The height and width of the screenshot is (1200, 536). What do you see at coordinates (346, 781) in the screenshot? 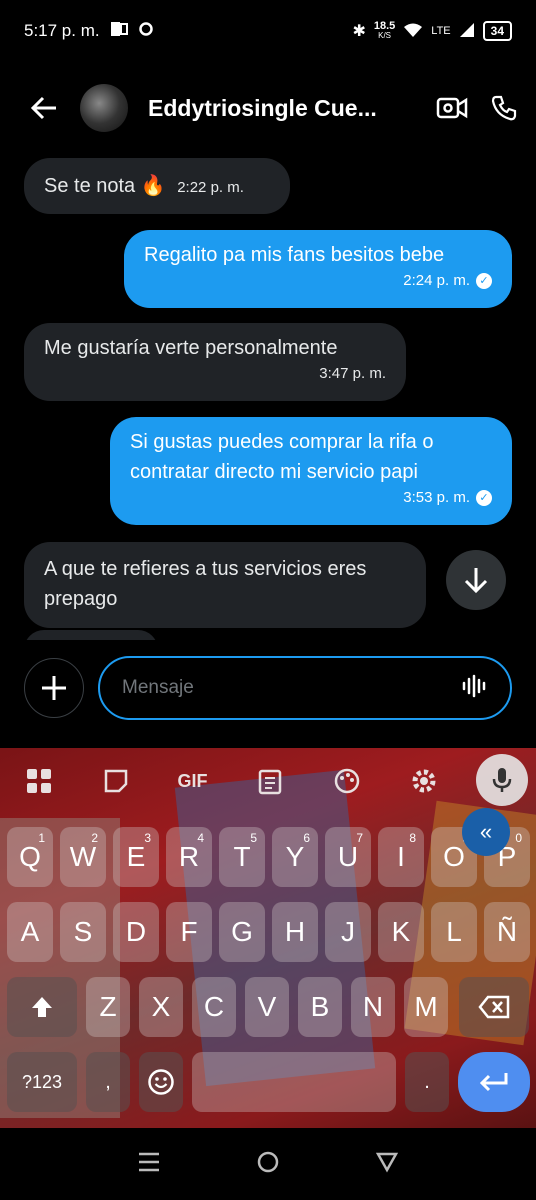
I see `theme-button` at bounding box center [346, 781].